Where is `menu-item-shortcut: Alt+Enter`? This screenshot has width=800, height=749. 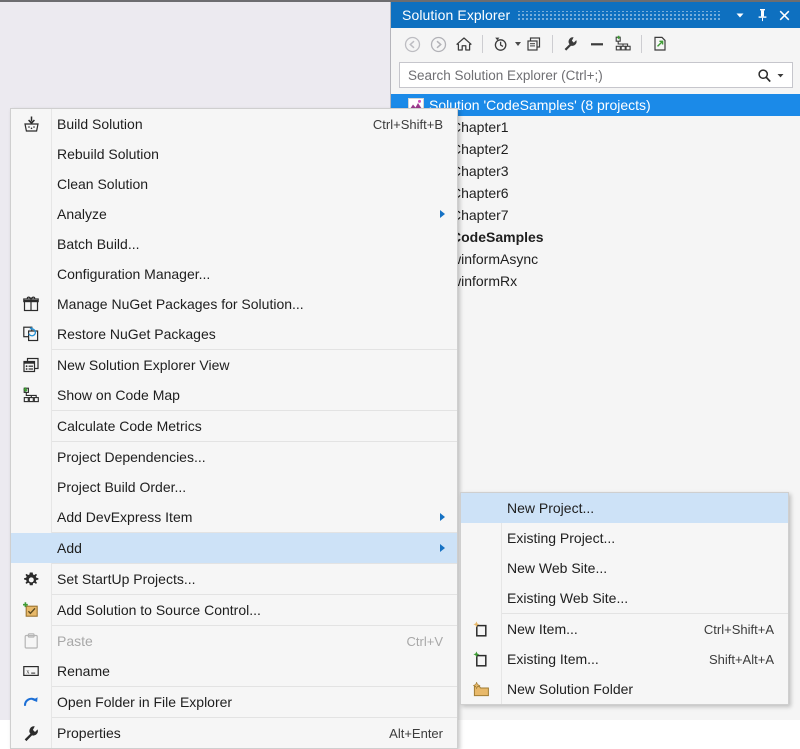 menu-item-shortcut: Alt+Enter is located at coordinates (416, 733).